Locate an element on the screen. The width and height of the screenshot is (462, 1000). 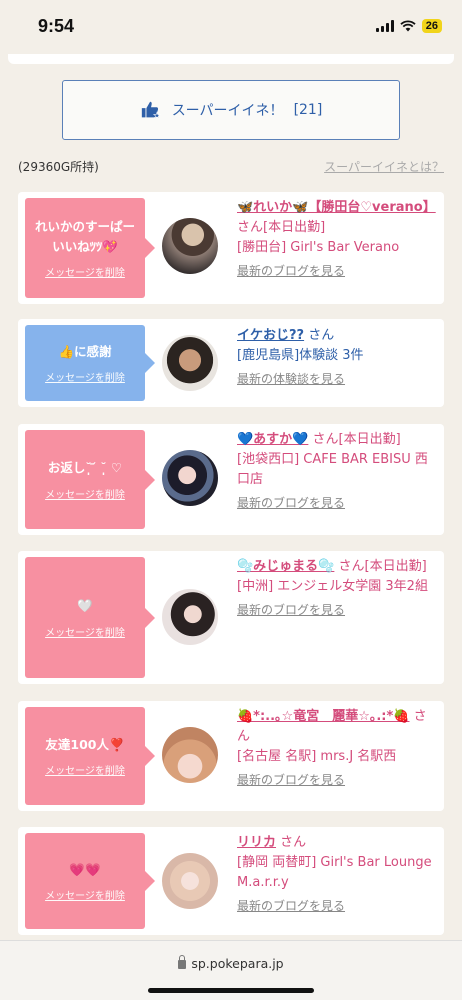
super-like-button: スーパーイイネ！ [21] is located at coordinates (231, 110).